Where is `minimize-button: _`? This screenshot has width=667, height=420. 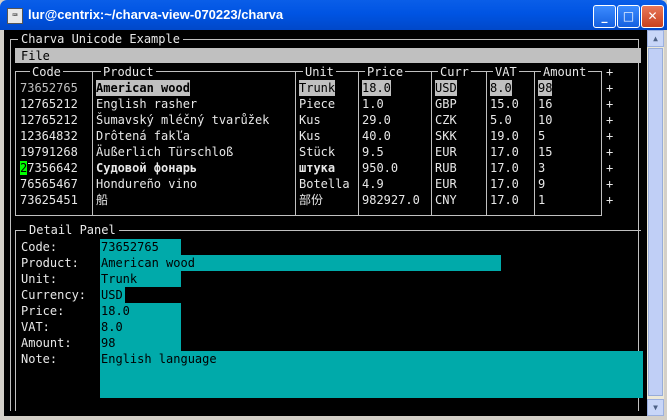
minimize-button: _ is located at coordinates (604, 16).